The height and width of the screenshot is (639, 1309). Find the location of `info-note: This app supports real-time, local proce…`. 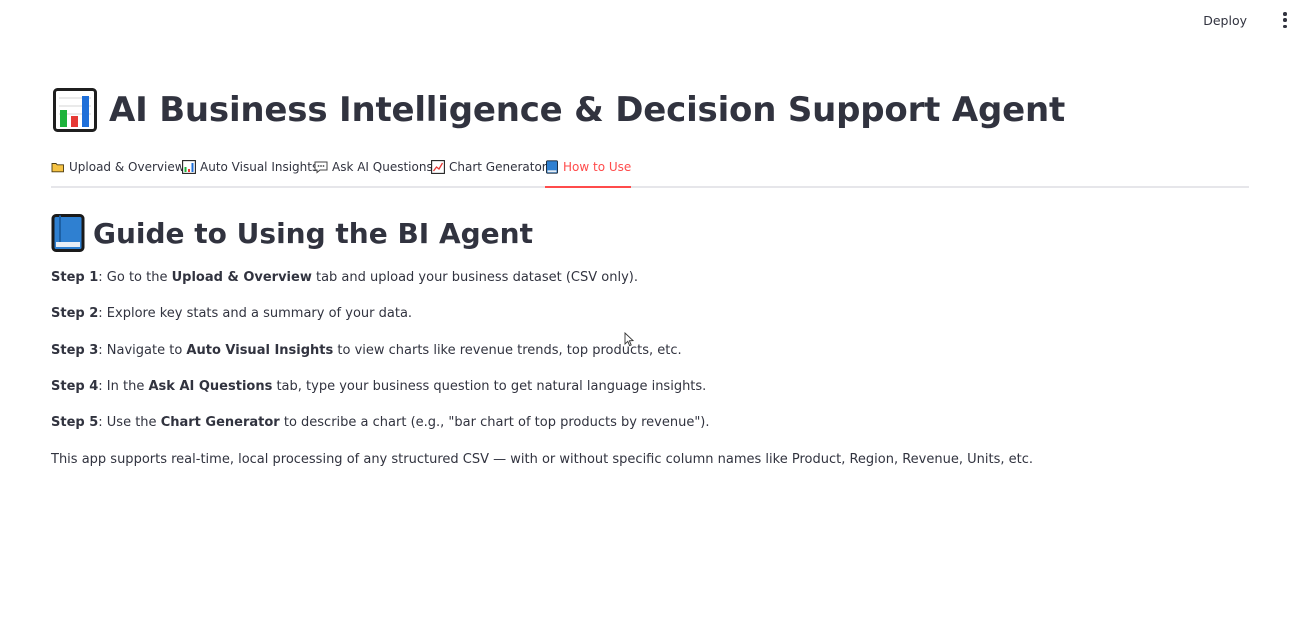

info-note: This app supports real-time, local proce… is located at coordinates (542, 459).